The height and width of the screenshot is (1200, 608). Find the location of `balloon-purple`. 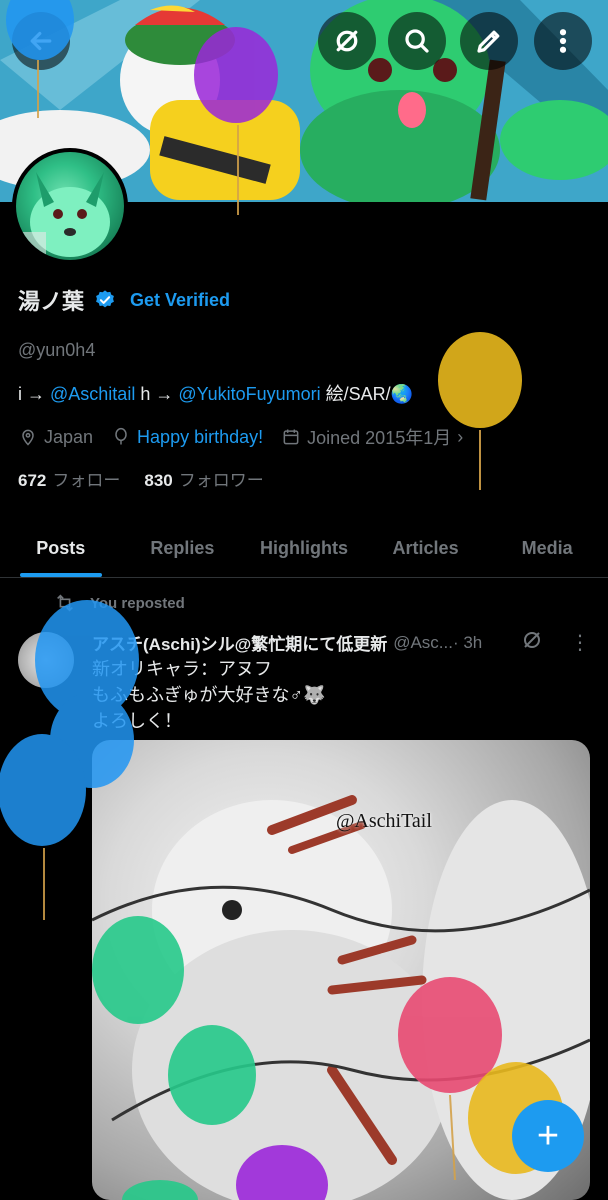

balloon-purple is located at coordinates (236, 121).